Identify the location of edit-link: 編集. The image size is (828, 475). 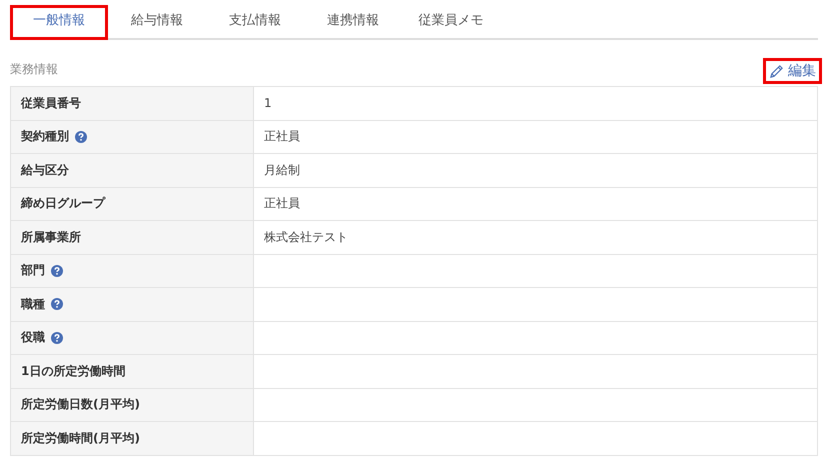
(792, 71).